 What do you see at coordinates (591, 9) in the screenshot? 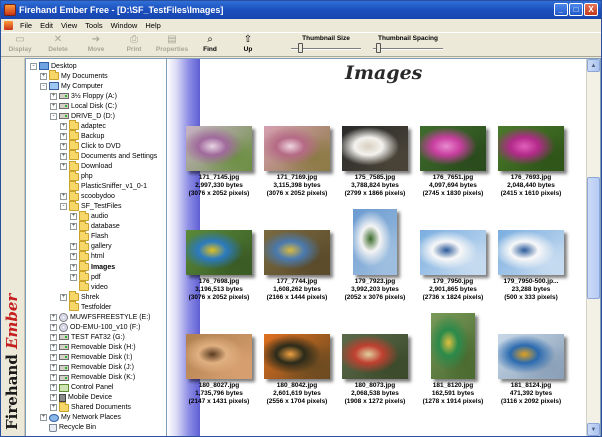
I see `close-button: X` at bounding box center [591, 9].